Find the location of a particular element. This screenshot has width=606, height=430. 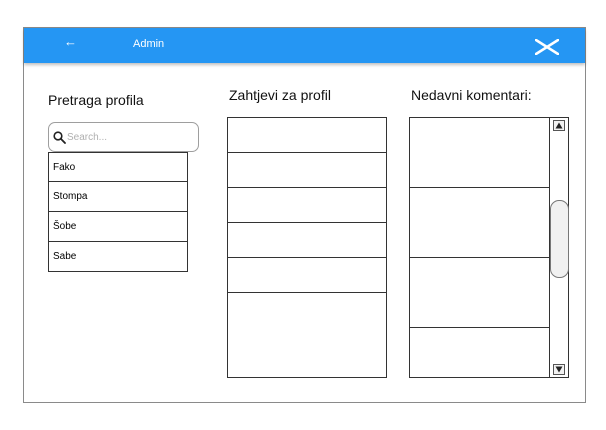

profile-result-item: Šobe is located at coordinates (118, 227).